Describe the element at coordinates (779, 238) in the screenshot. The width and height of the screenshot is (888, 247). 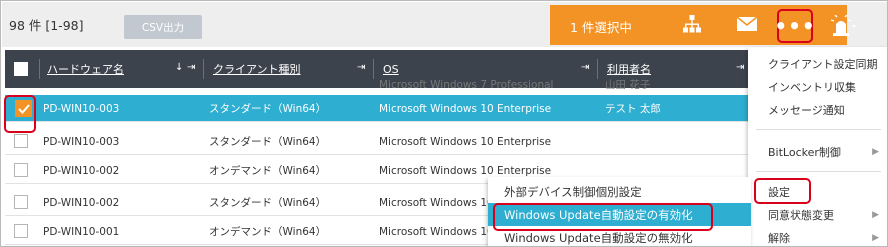
I see `menu-item-label: 解除` at that location.